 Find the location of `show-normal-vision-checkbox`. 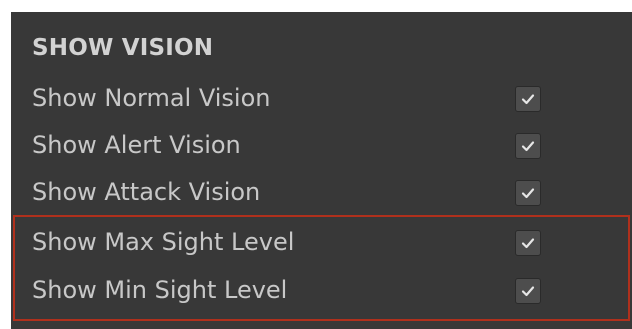

show-normal-vision-checkbox is located at coordinates (528, 99).